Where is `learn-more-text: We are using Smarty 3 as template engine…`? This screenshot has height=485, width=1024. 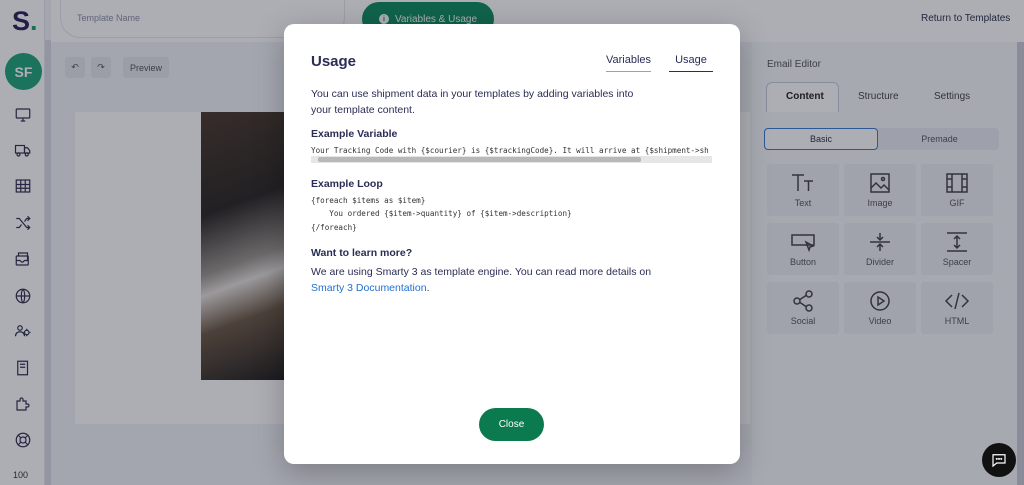
learn-more-text: We are using Smarty 3 as template engine… is located at coordinates (511, 280).